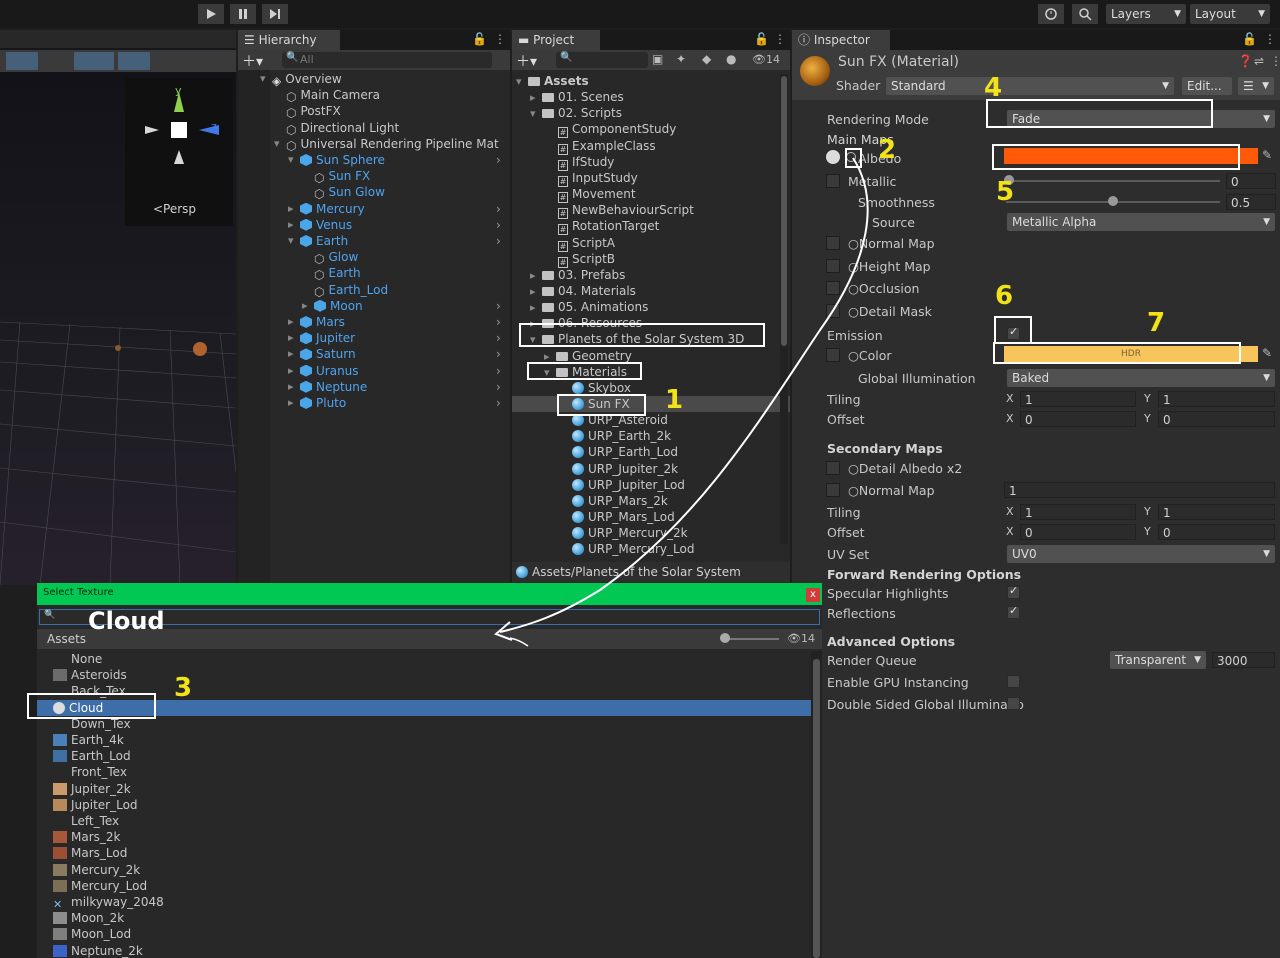 This screenshot has height=958, width=1280. Describe the element at coordinates (853, 158) in the screenshot. I see `annotation-box-albedo-picker` at that location.